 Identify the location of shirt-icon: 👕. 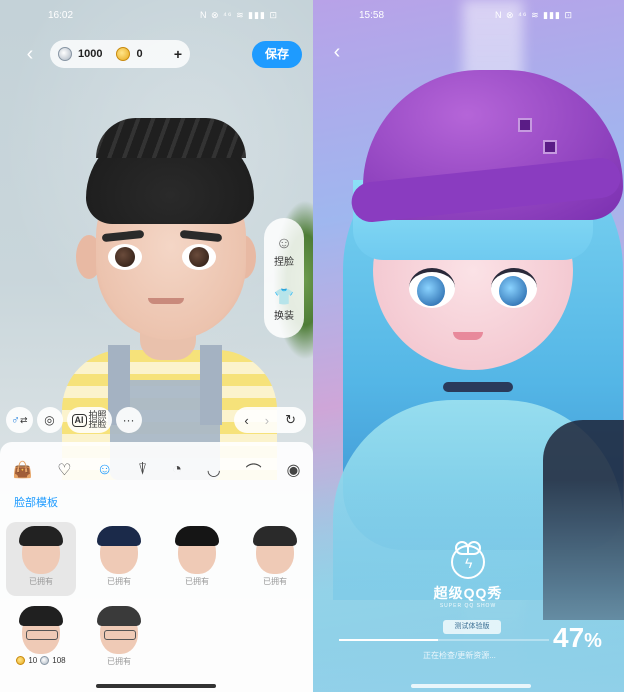
(284, 297).